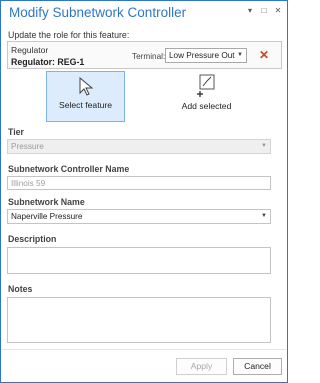 The image size is (320, 383). Describe the element at coordinates (98, 12) in the screenshot. I see `pane-title: Modify Subnetwork Controller` at that location.